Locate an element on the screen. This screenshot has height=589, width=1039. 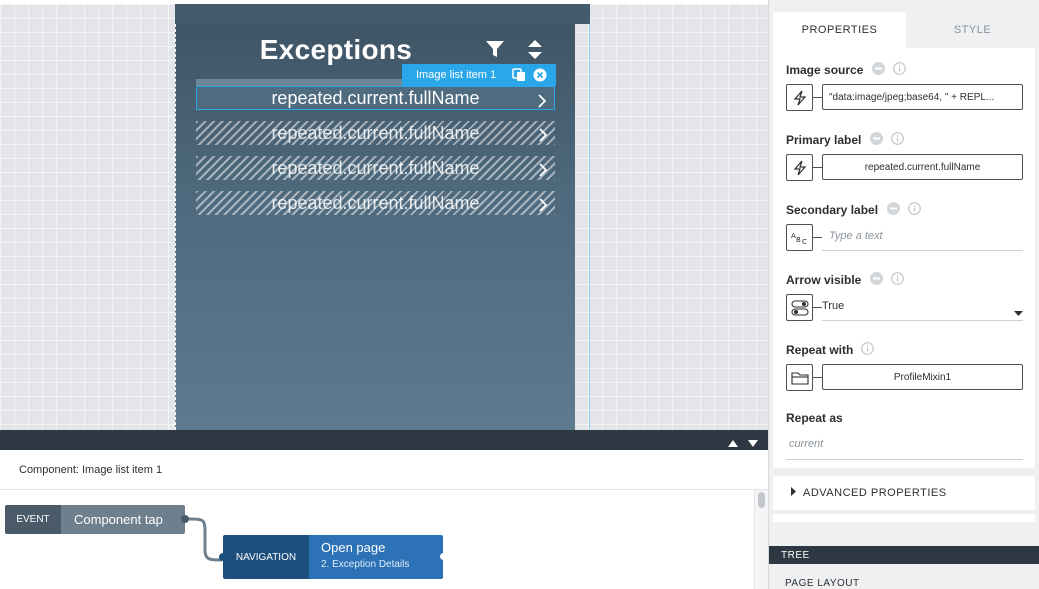
action-output-port is located at coordinates (443, 556).